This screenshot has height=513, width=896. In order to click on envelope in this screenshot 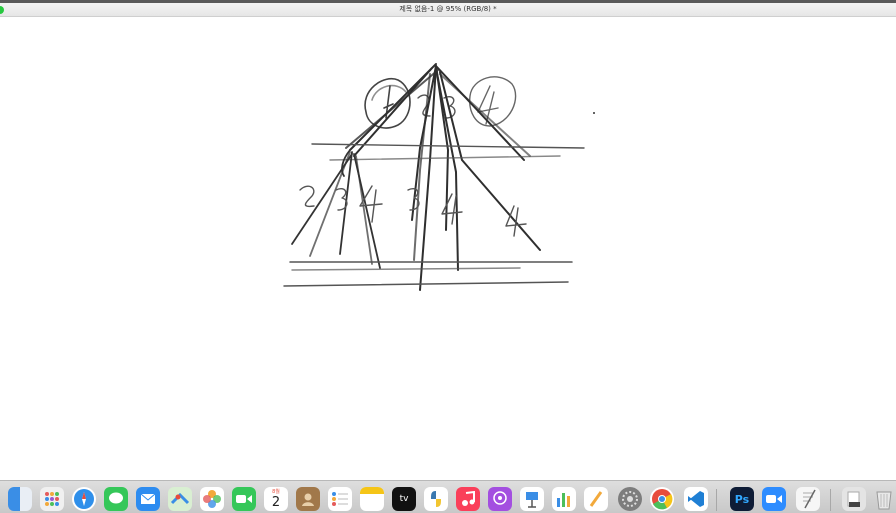, I will do `click(148, 498)`.